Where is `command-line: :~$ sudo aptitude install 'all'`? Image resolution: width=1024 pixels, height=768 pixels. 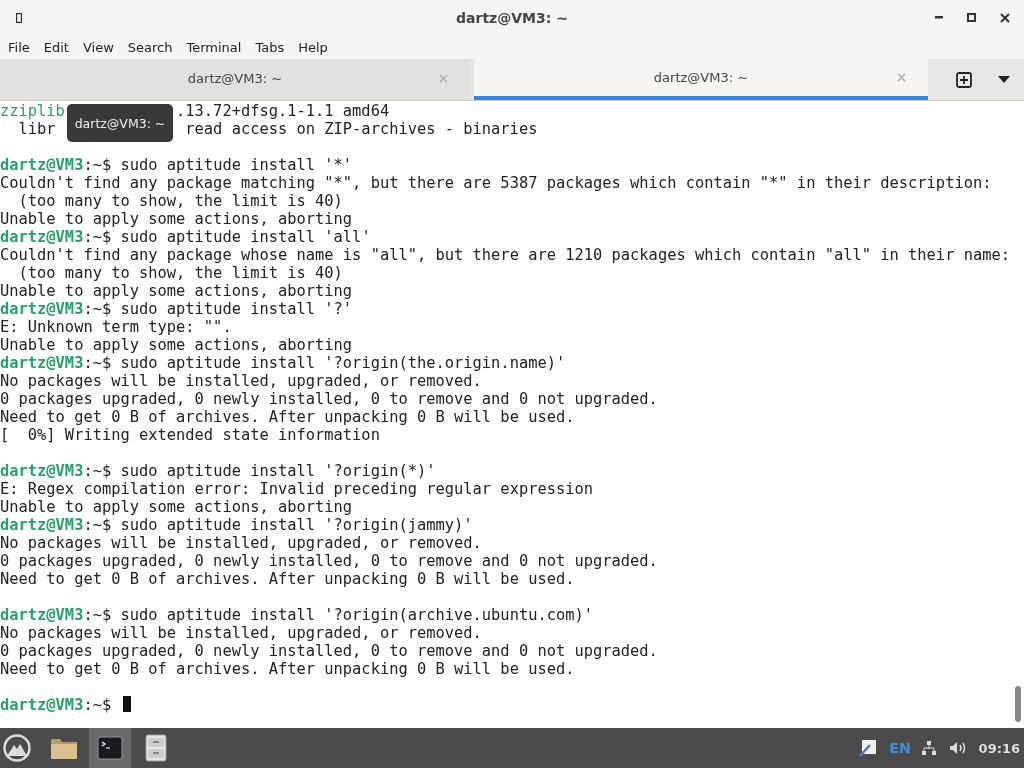
command-line: :~$ sudo aptitude install 'all' is located at coordinates (227, 237).